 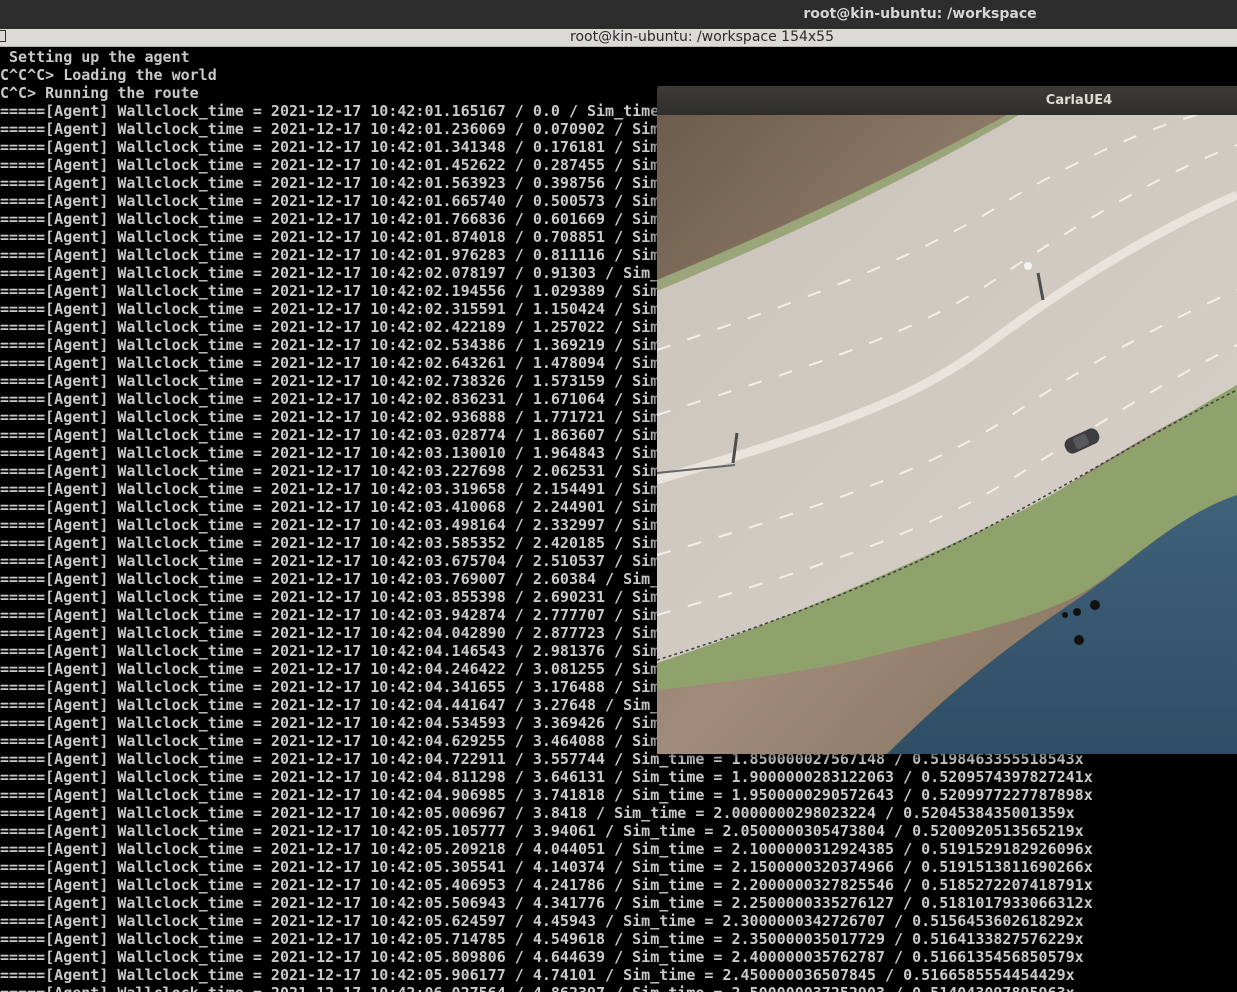 I want to click on top-bar-title: root@kin-ubuntu: /workspace, so click(x=920, y=14).